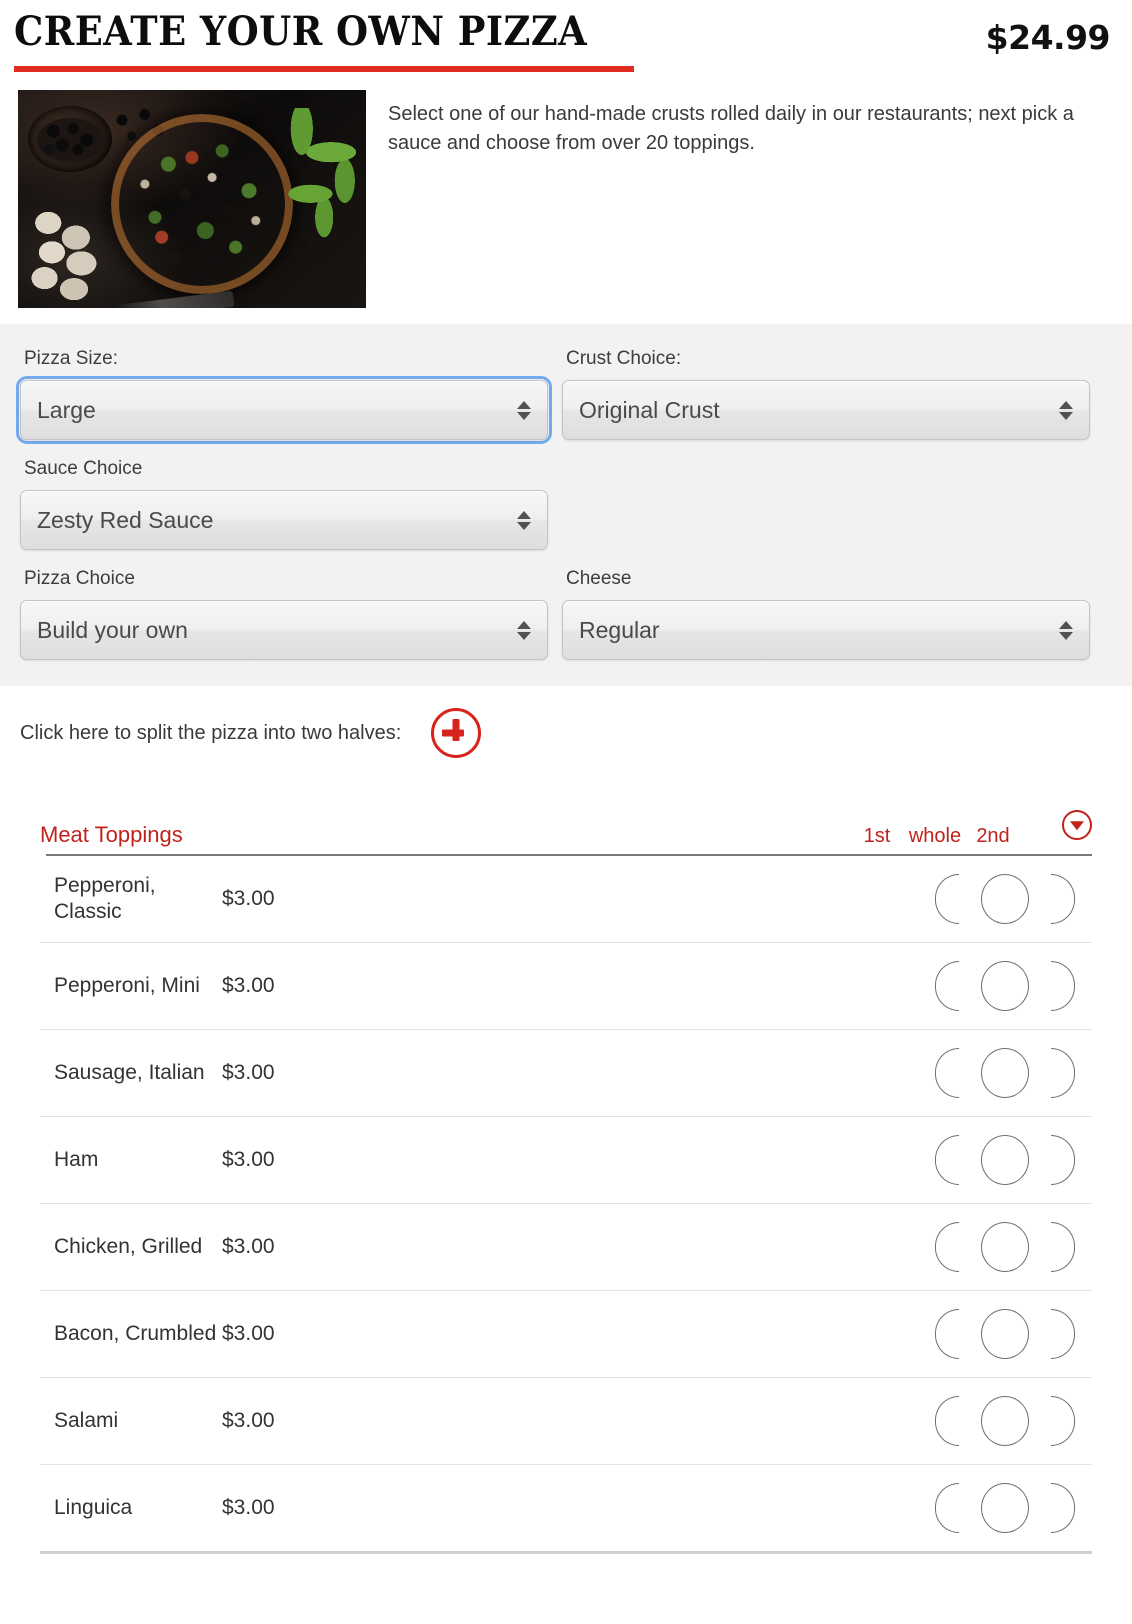 This screenshot has width=1132, height=1624. Describe the element at coordinates (1066, 410) in the screenshot. I see `crust-choice-spinner-icon` at that location.